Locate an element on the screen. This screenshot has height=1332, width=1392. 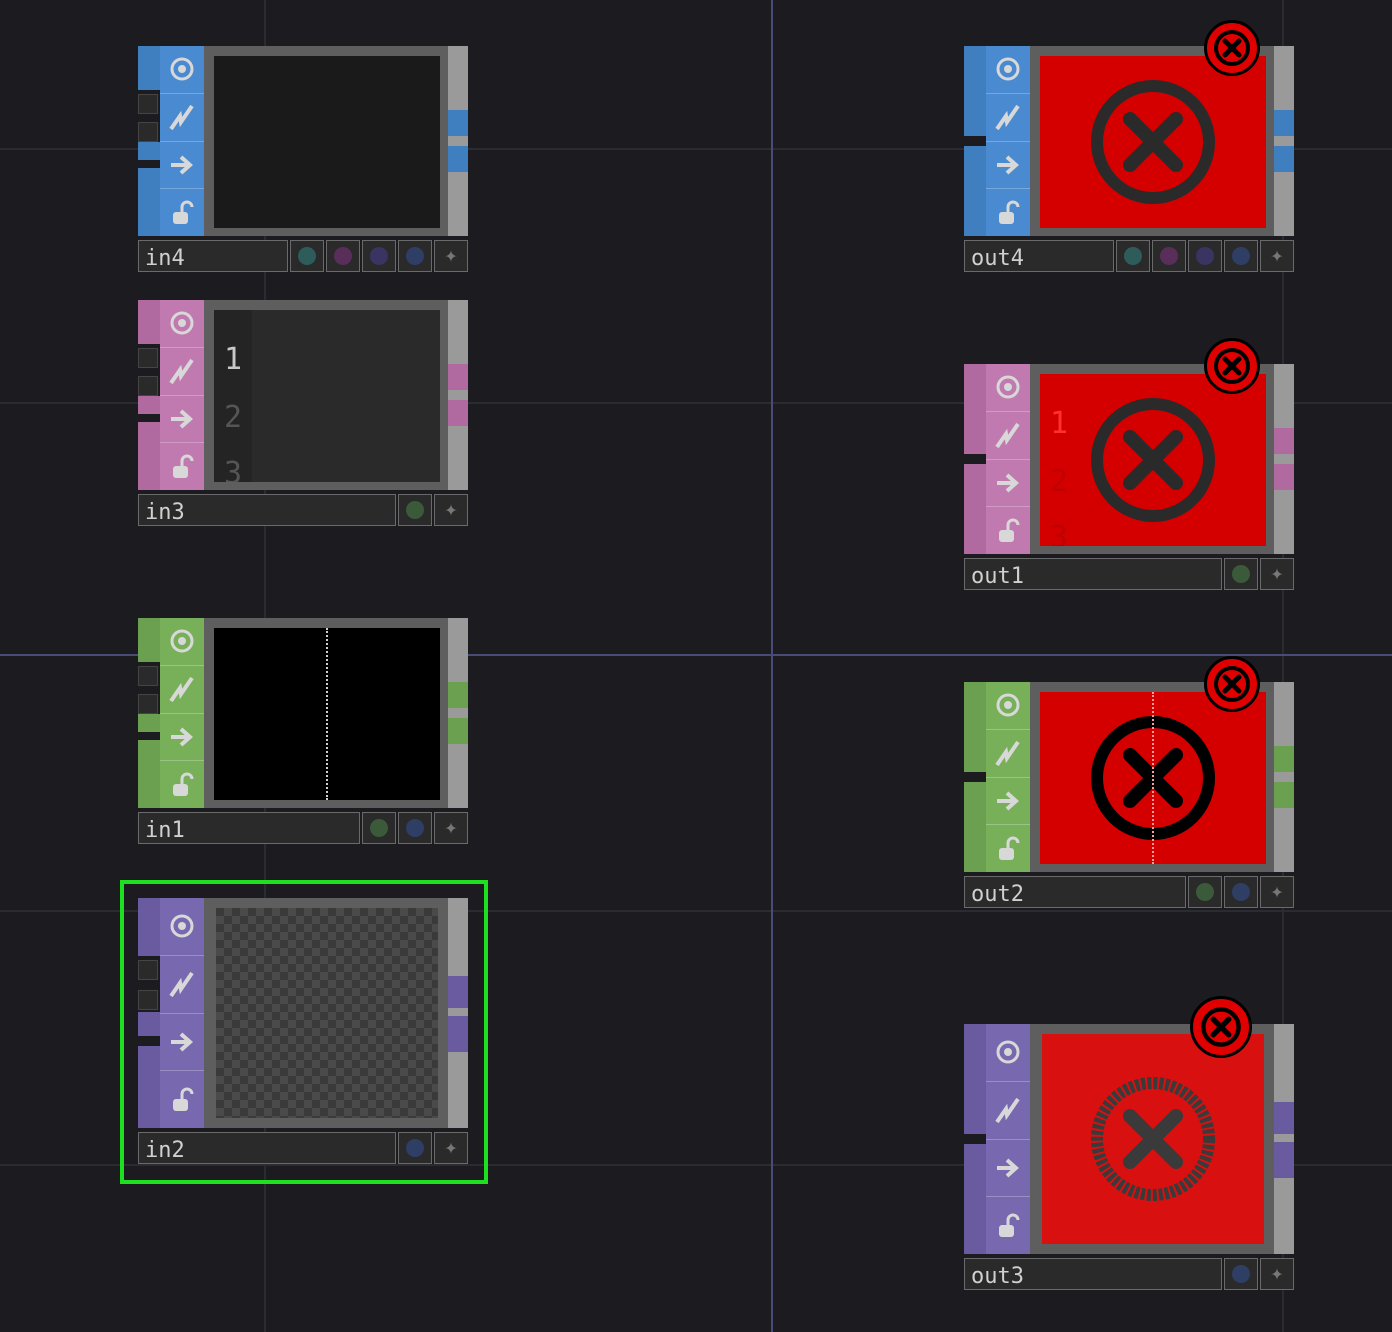
operator-node-out3: out3 ✦ is located at coordinates (1130, 1145).